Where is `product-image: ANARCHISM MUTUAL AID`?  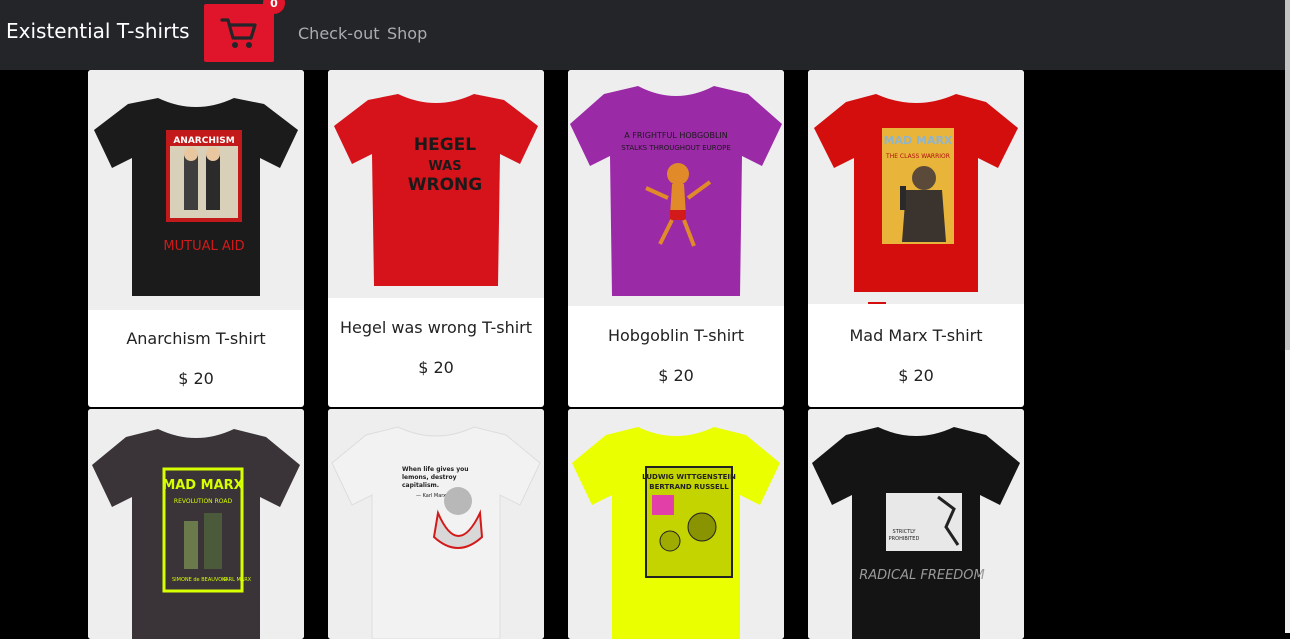
product-image: ANARCHISM MUTUAL AID is located at coordinates (196, 190).